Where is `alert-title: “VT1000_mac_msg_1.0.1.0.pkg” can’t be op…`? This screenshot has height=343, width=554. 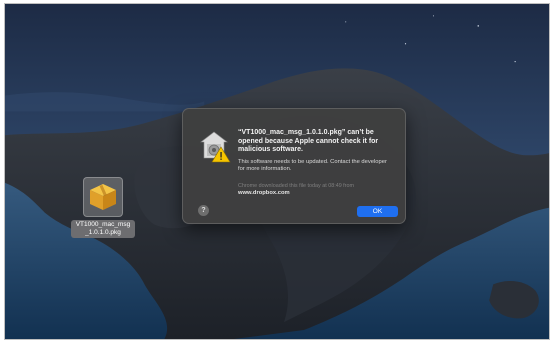 alert-title: “VT1000_mac_msg_1.0.1.0.pkg” can’t be op… is located at coordinates (308, 141).